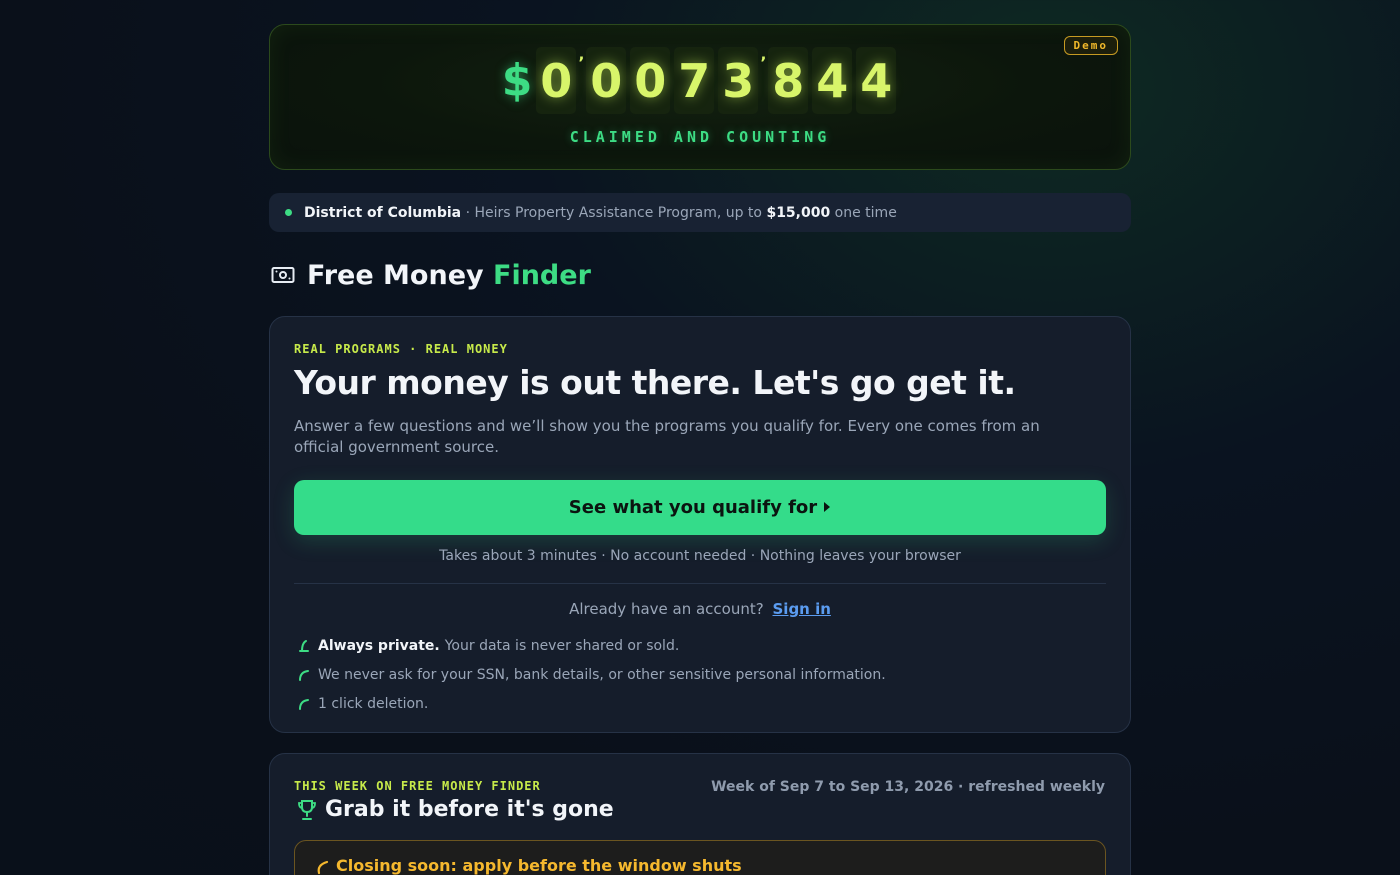  What do you see at coordinates (694, 80) in the screenshot?
I see `counter-digit: 7` at bounding box center [694, 80].